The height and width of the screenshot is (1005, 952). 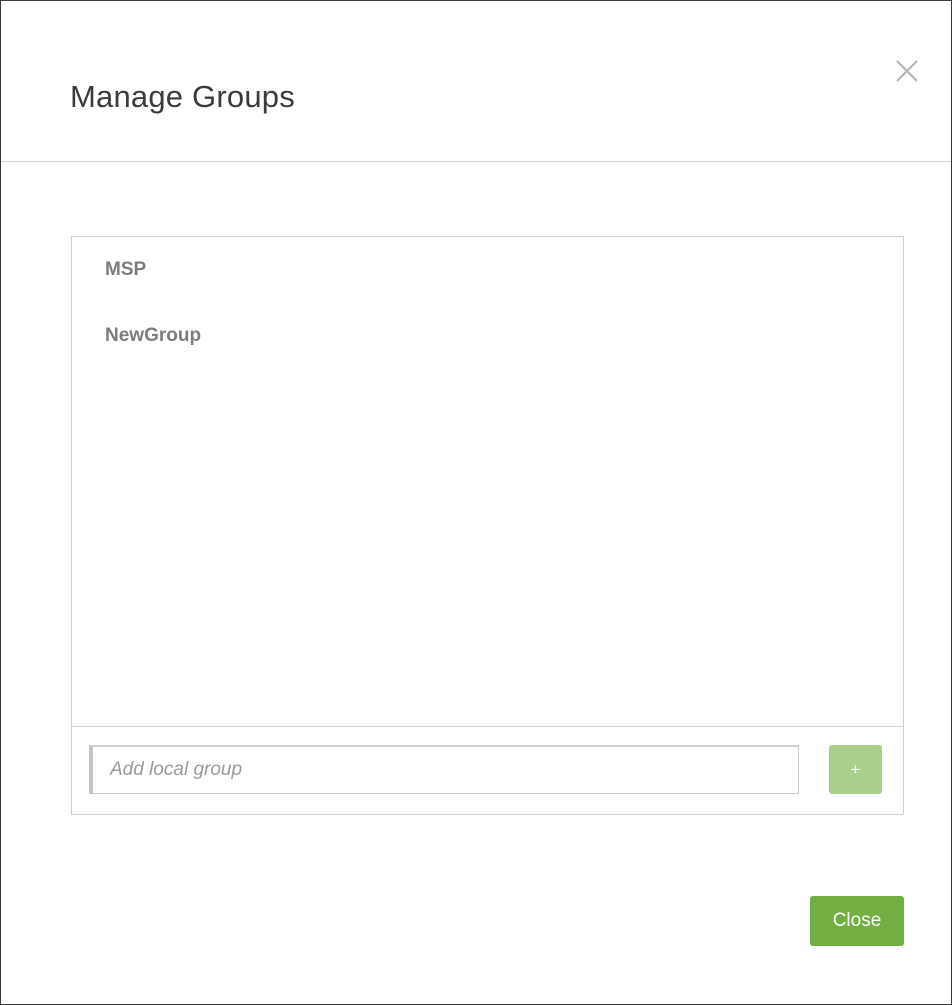 I want to click on close-icon-glyph, so click(x=907, y=71).